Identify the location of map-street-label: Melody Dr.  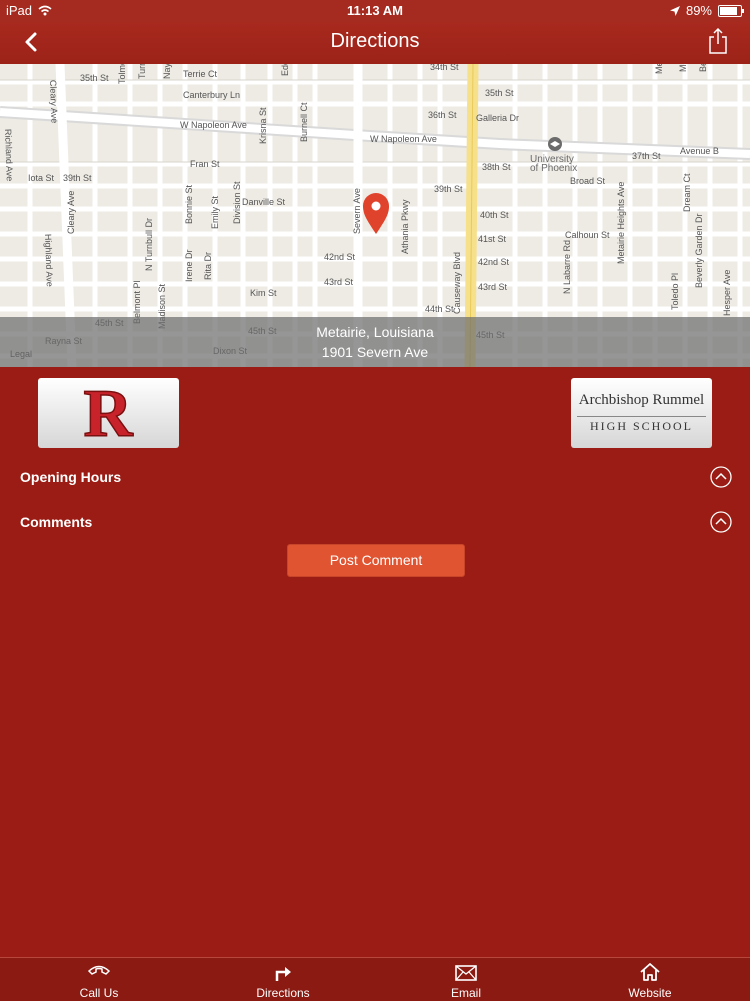
(683, 68).